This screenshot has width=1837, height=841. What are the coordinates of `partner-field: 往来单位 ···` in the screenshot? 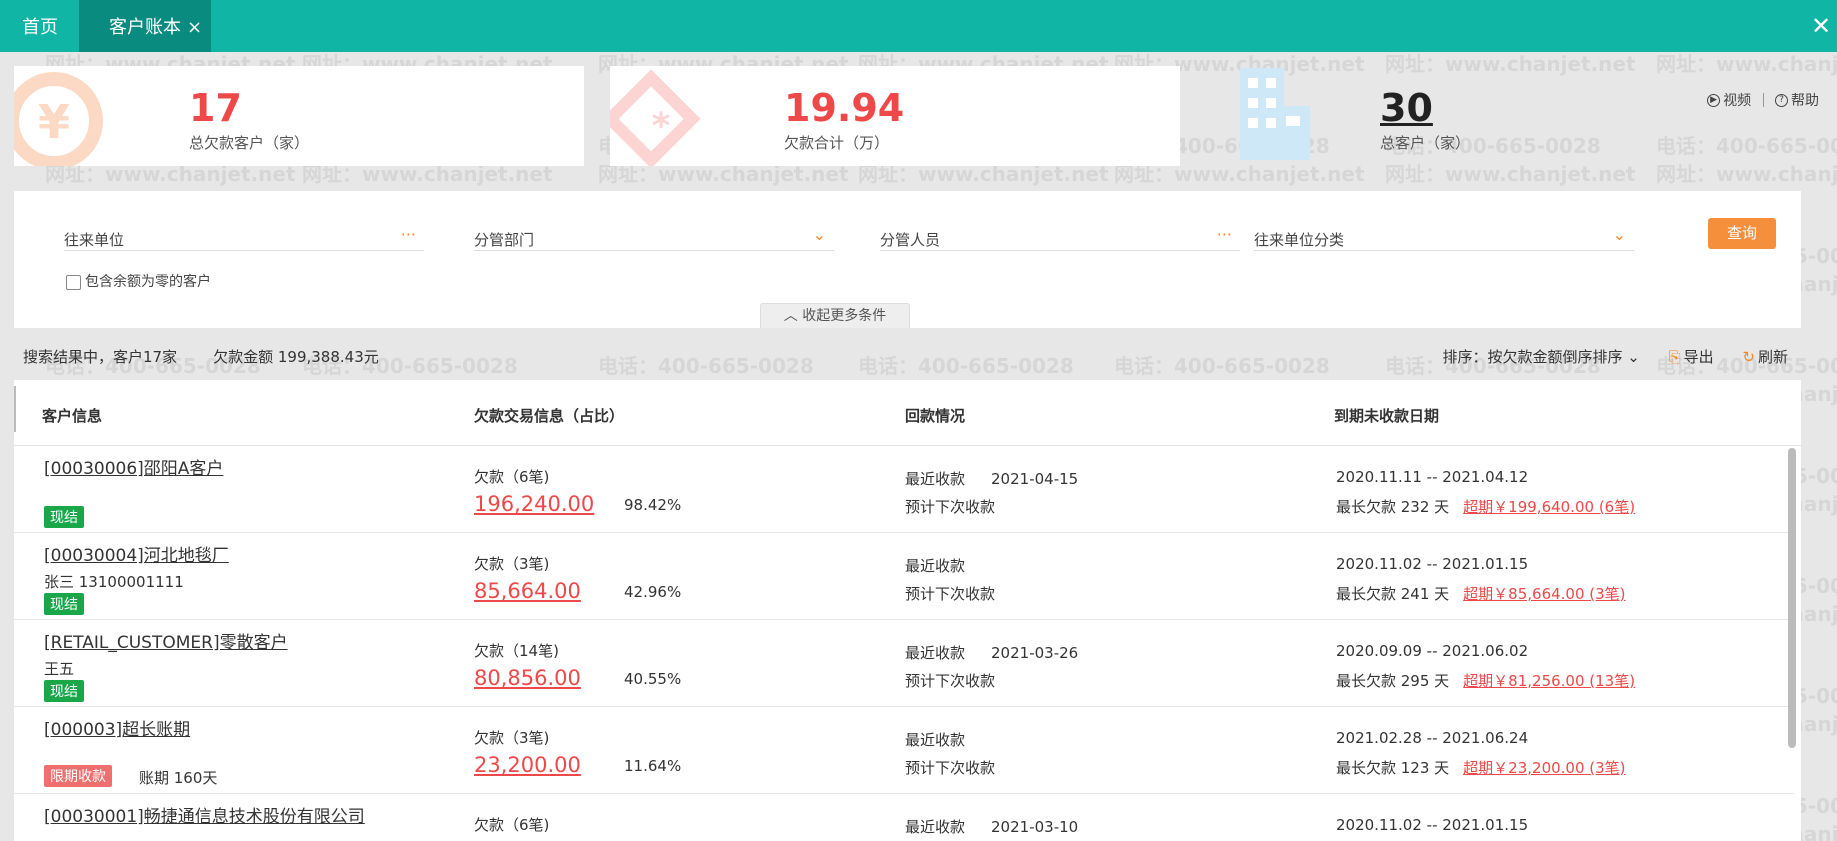 It's located at (244, 236).